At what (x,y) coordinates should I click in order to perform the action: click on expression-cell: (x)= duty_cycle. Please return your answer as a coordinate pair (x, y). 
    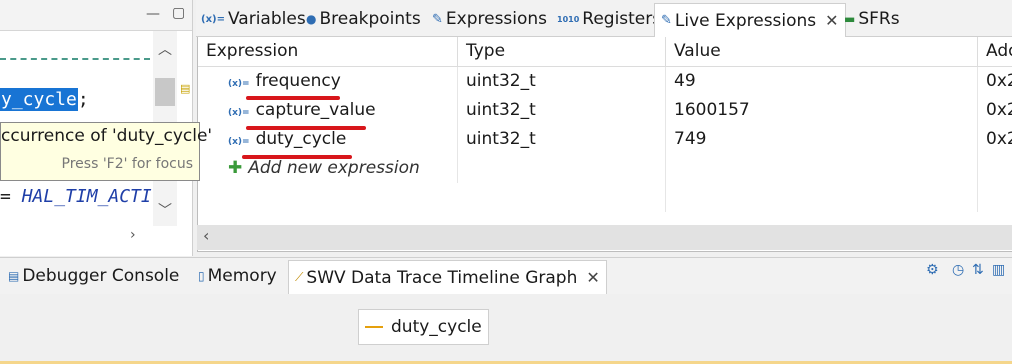
    Looking at the image, I should click on (328, 139).